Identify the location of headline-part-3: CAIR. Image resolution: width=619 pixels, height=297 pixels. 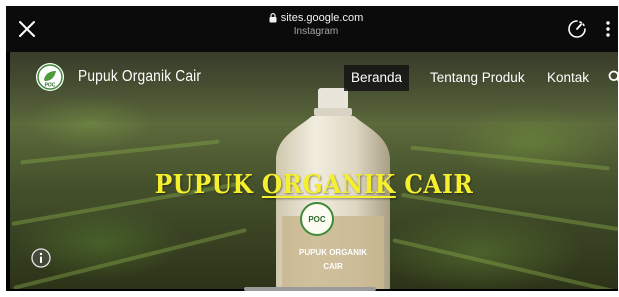
(434, 185).